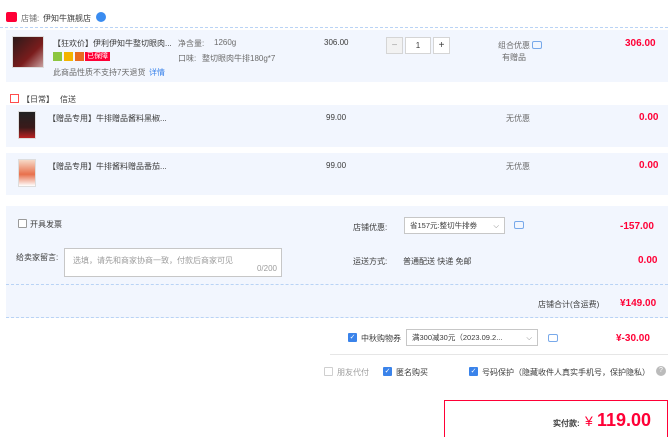 This screenshot has width=668, height=437. What do you see at coordinates (225, 42) in the screenshot?
I see `net-value: 1260g` at bounding box center [225, 42].